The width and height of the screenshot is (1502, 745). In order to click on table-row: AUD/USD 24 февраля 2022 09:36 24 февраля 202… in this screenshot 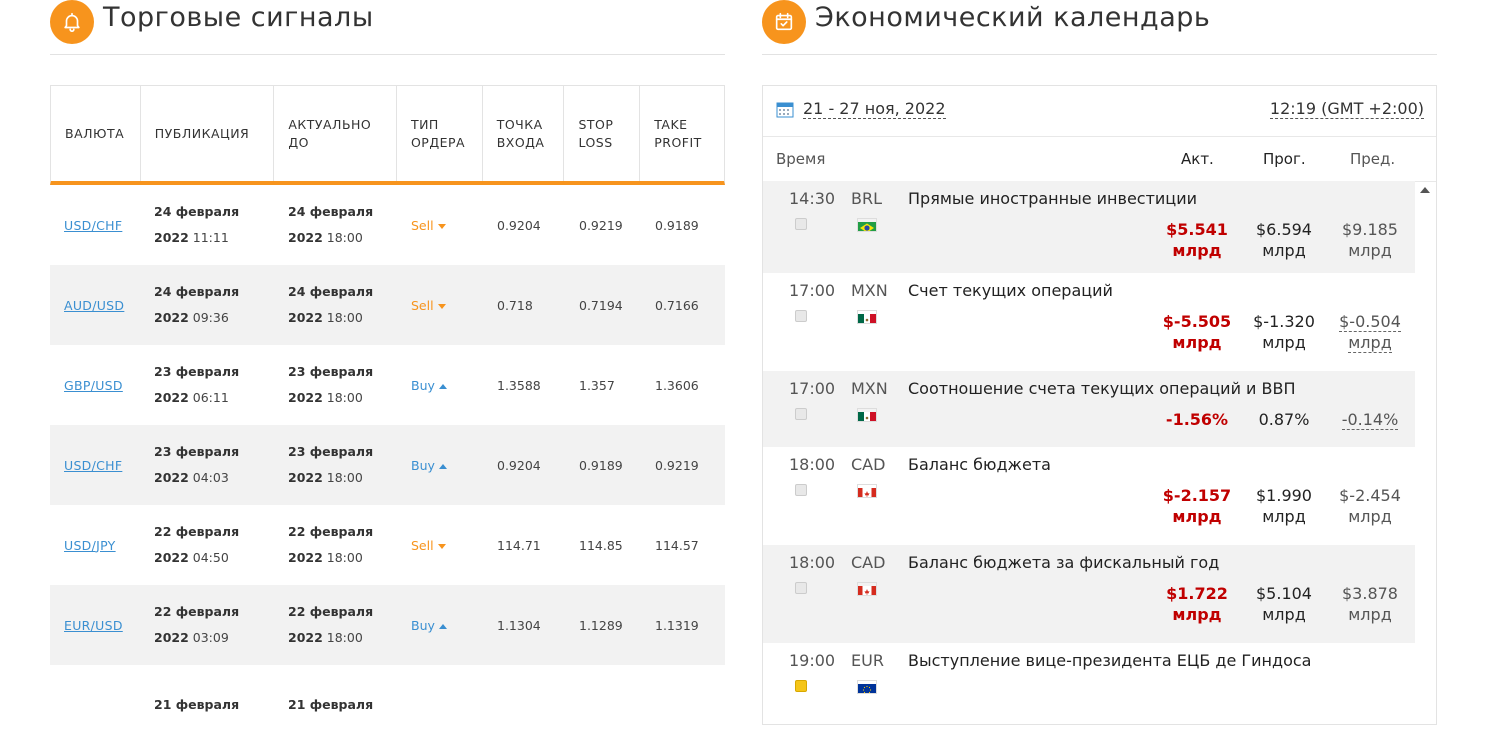, I will do `click(387, 305)`.